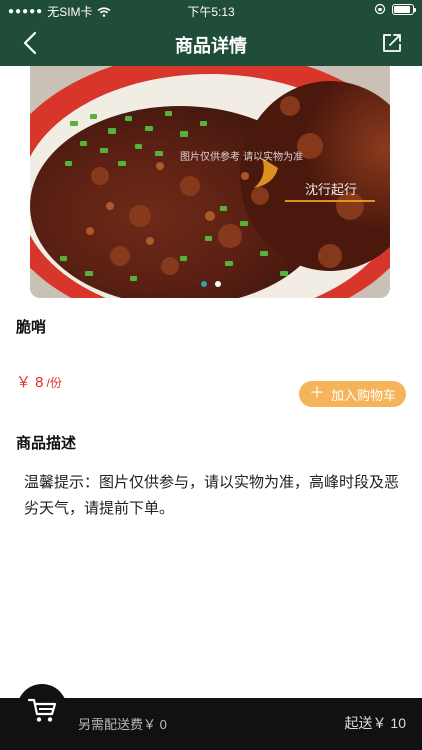 This screenshot has height=750, width=422. I want to click on share-icon, so click(392, 43).